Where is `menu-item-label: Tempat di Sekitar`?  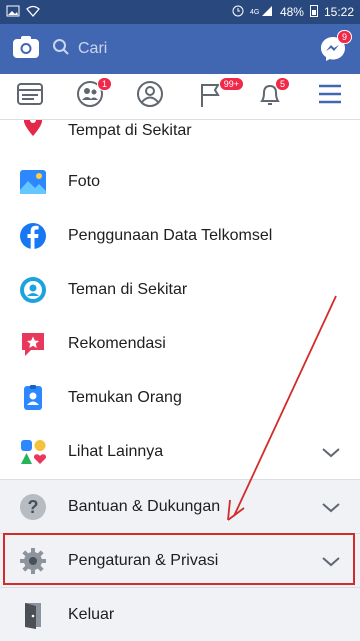 menu-item-label: Tempat di Sekitar is located at coordinates (130, 130).